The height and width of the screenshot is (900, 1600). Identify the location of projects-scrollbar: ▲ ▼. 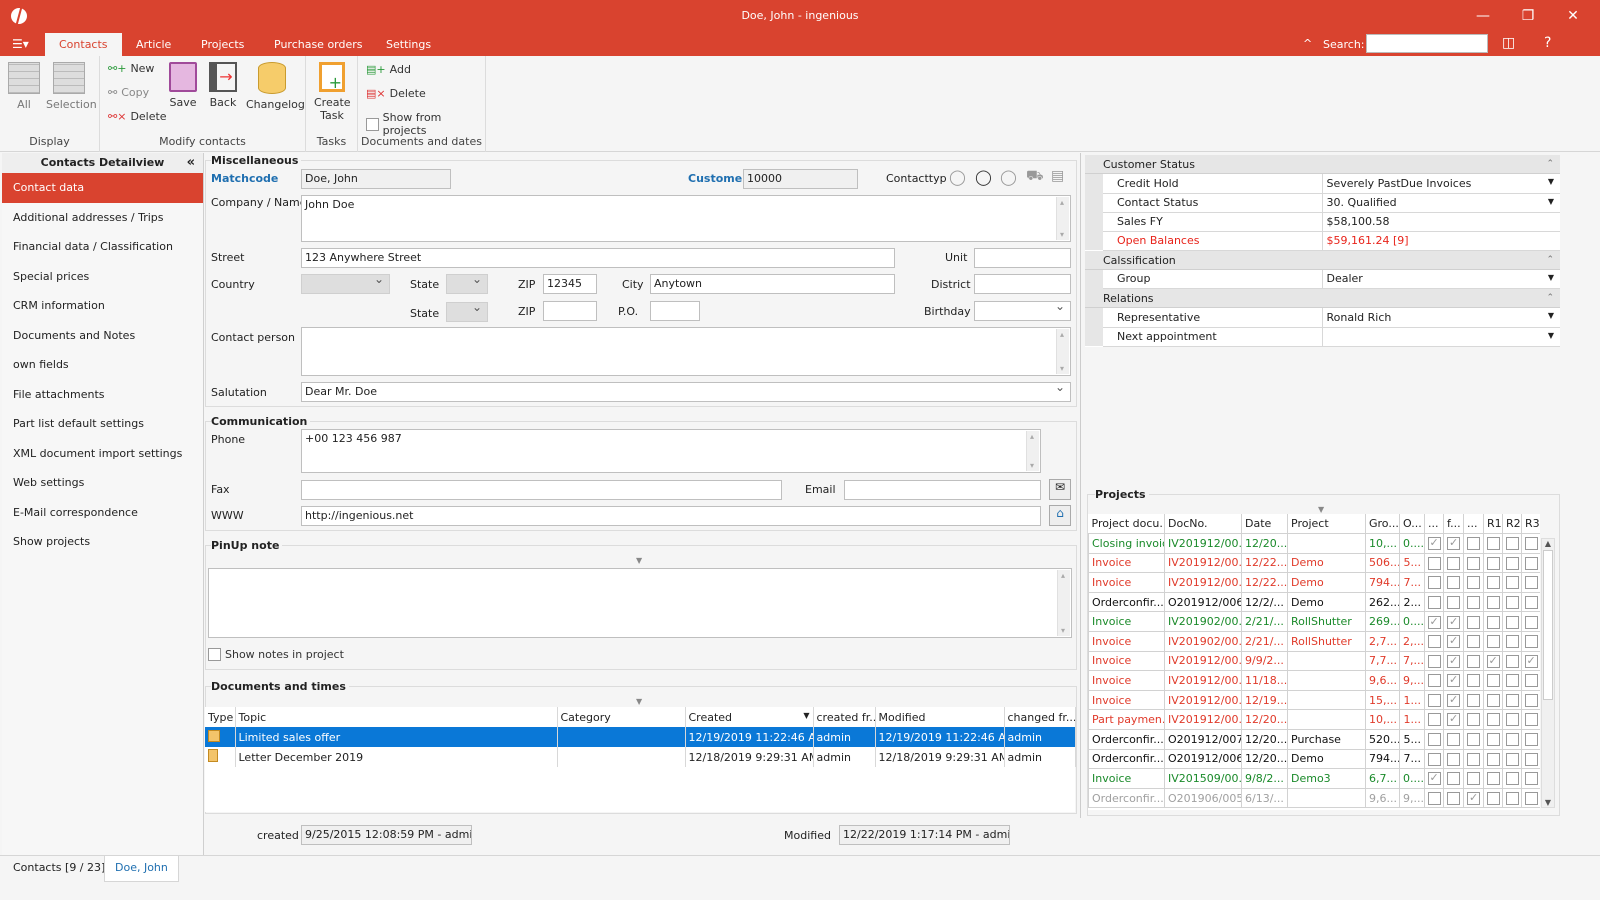
(1548, 673).